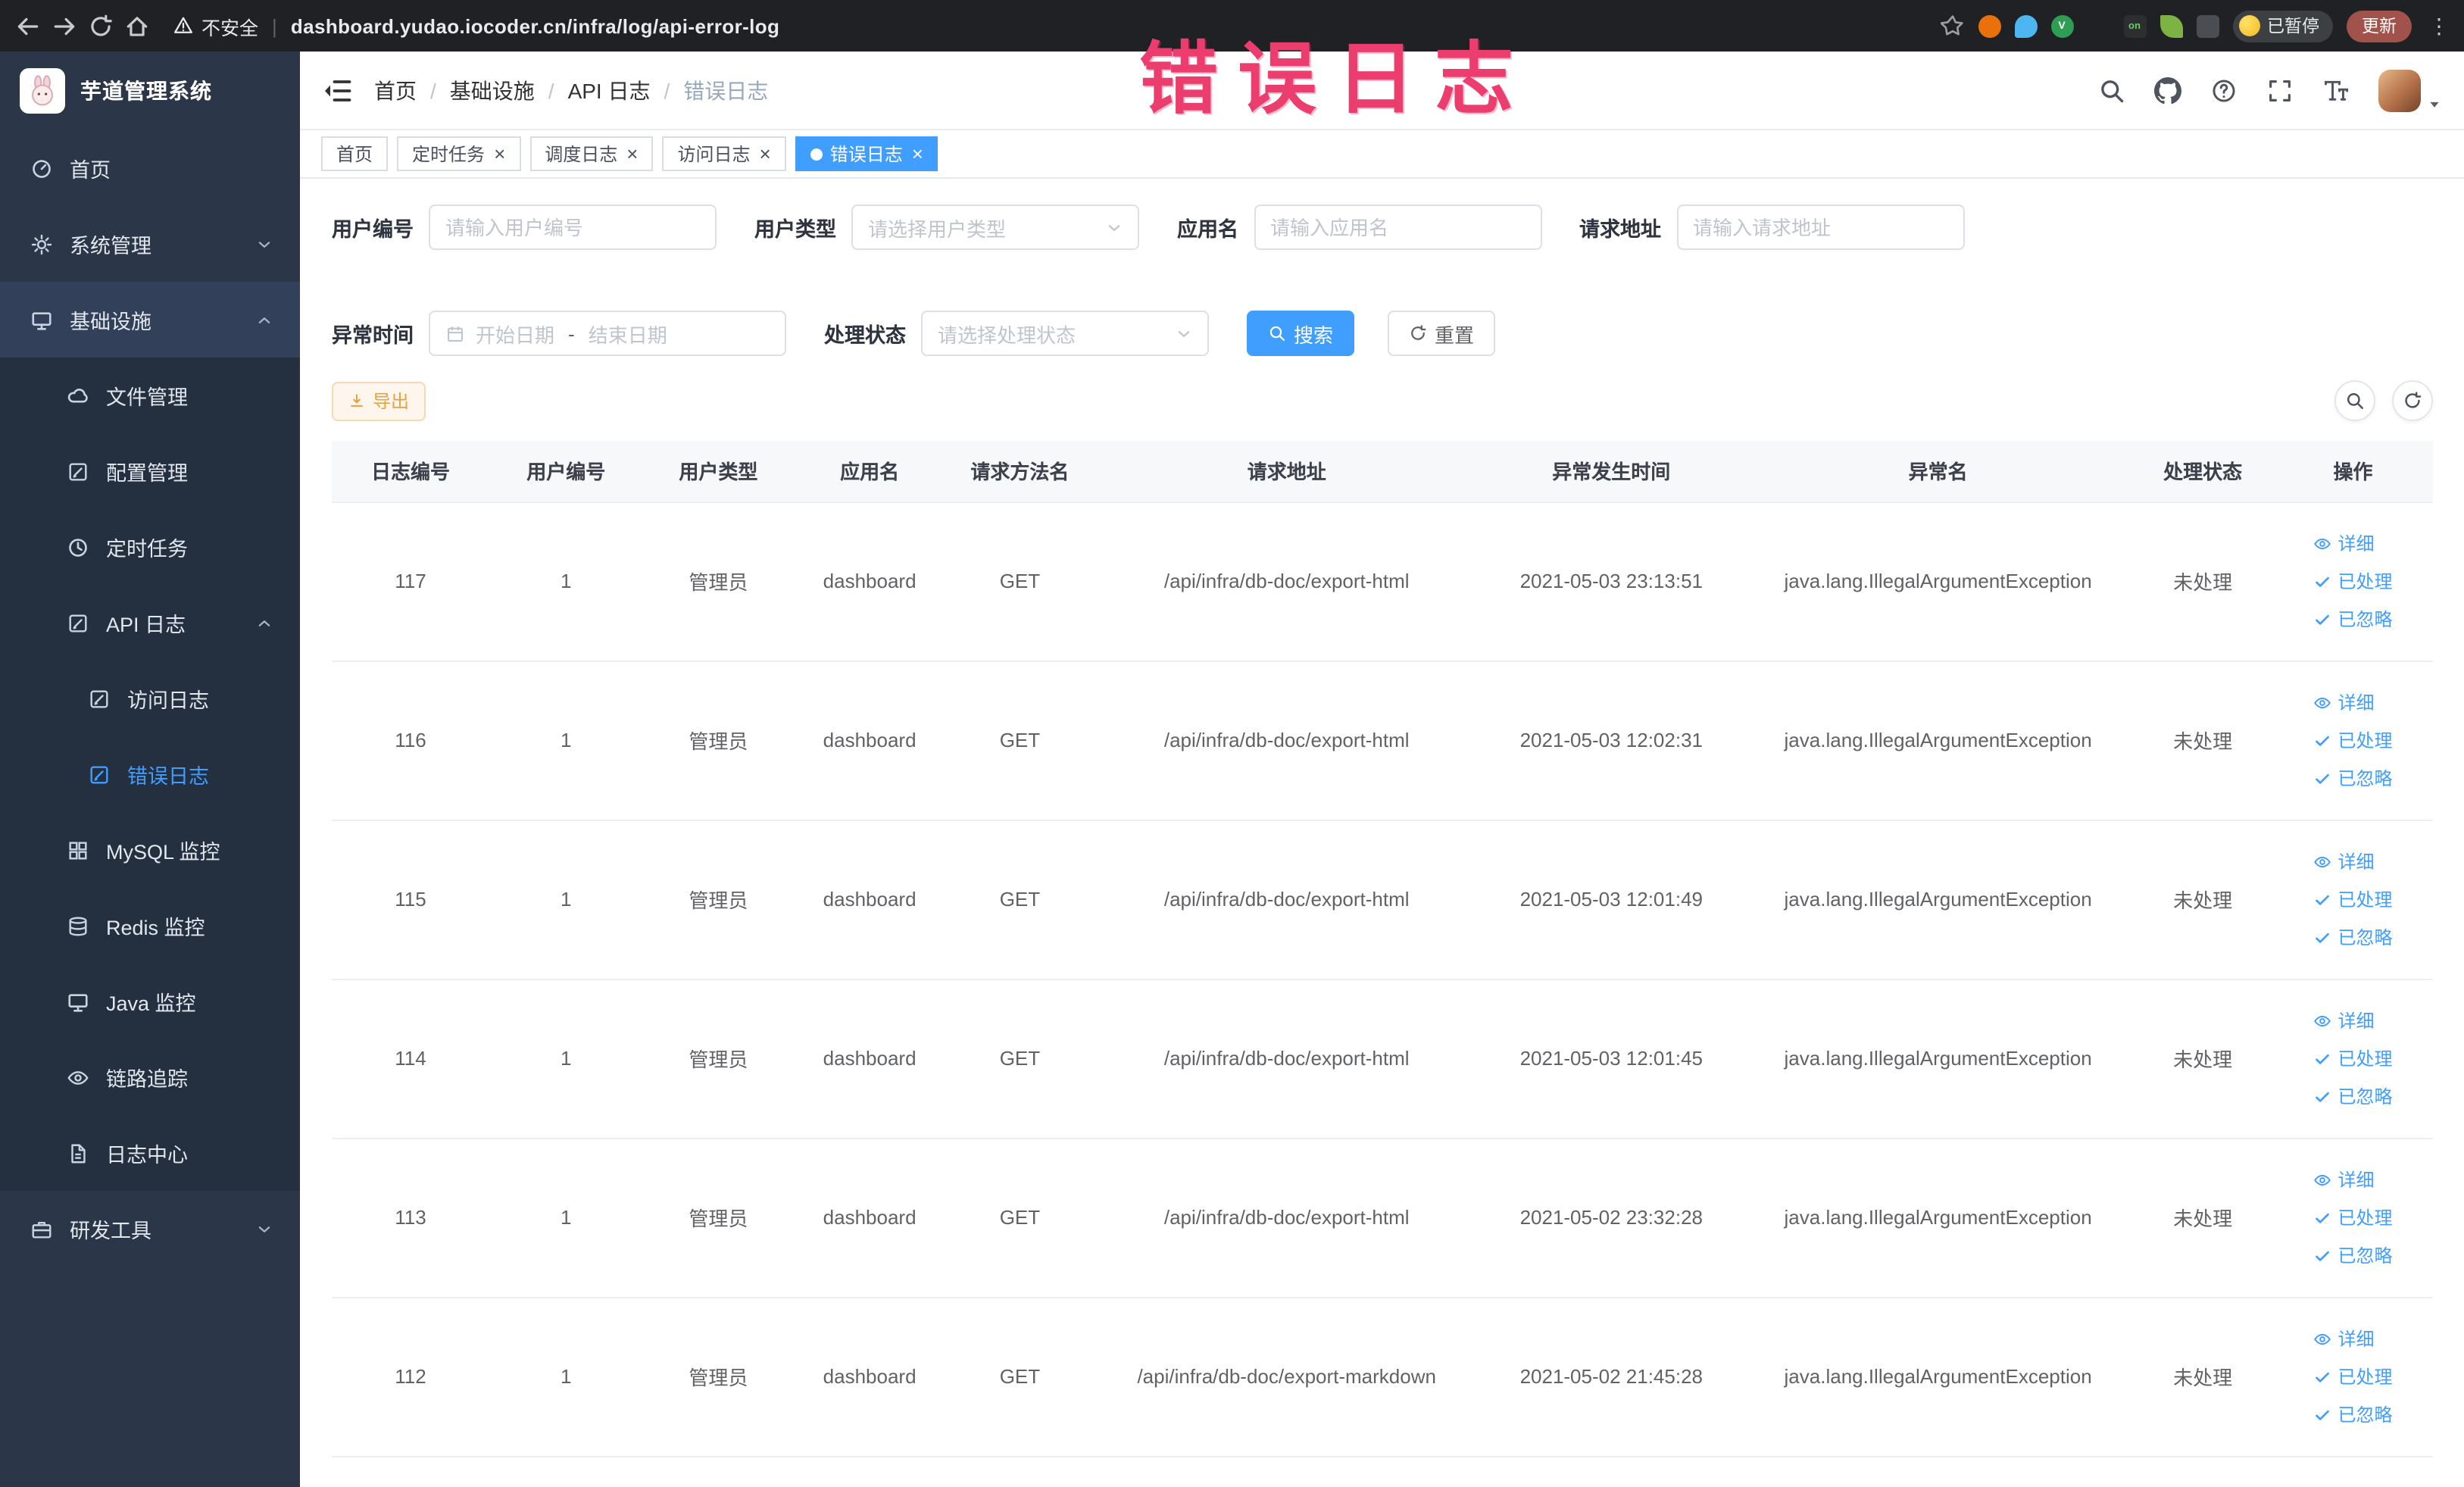 The image size is (2464, 1487). What do you see at coordinates (2410, 90) in the screenshot?
I see `user-menu` at bounding box center [2410, 90].